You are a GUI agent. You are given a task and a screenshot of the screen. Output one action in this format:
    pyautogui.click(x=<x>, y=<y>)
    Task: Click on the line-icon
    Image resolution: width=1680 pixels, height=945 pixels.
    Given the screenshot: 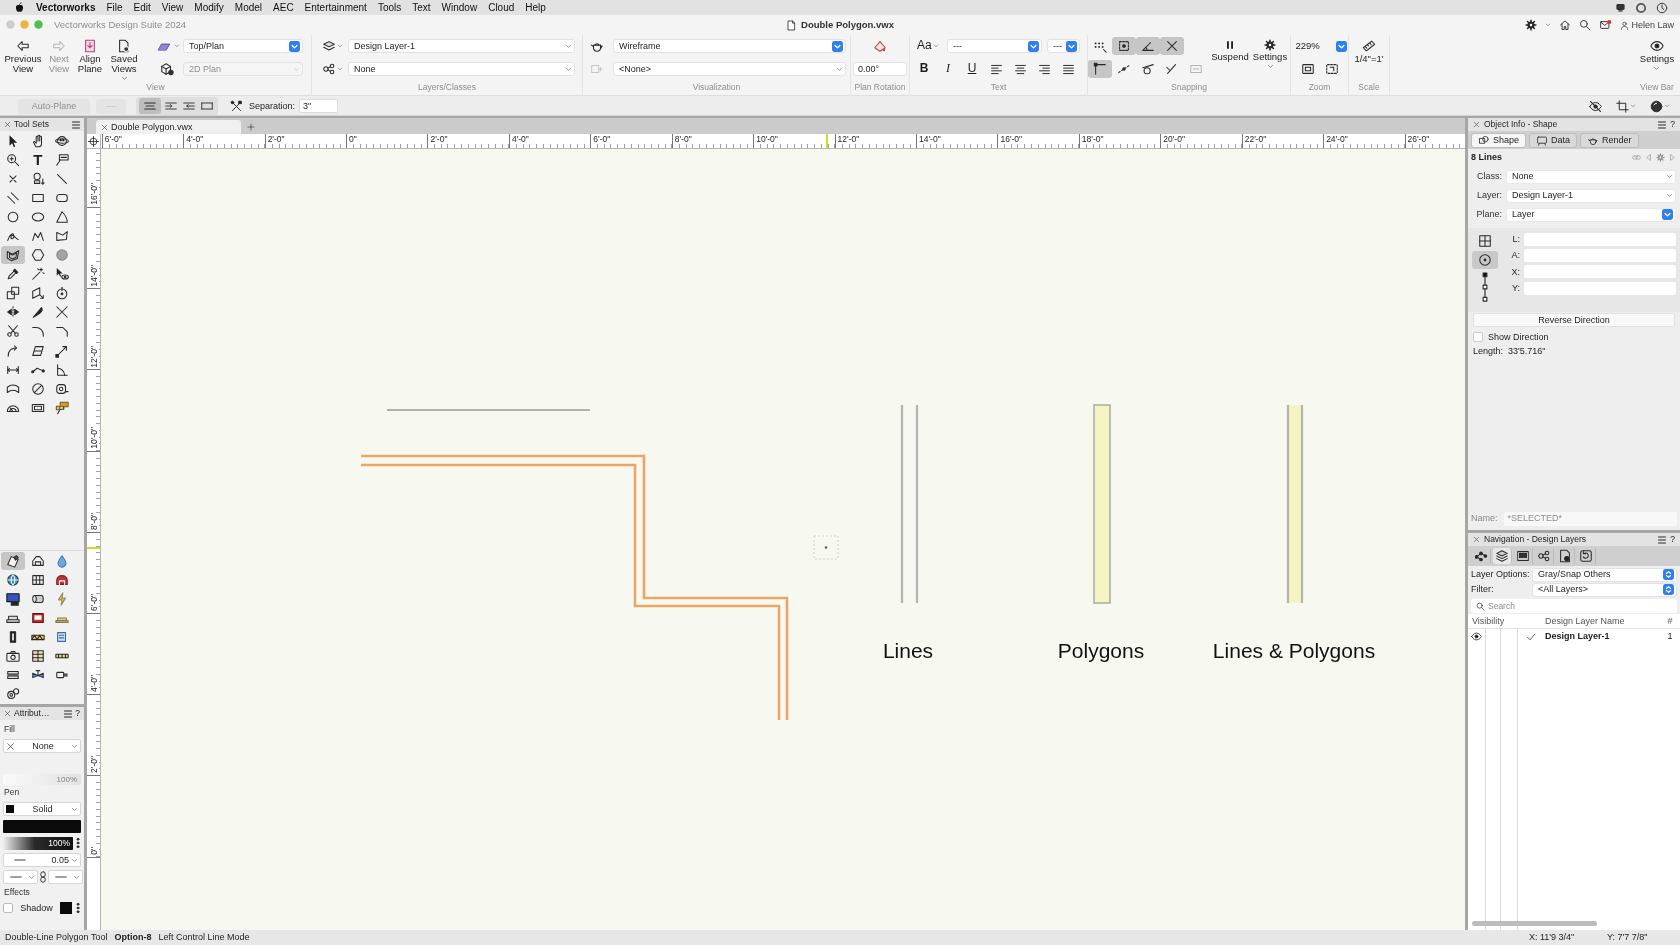 What is the action you would take?
    pyautogui.click(x=62, y=178)
    